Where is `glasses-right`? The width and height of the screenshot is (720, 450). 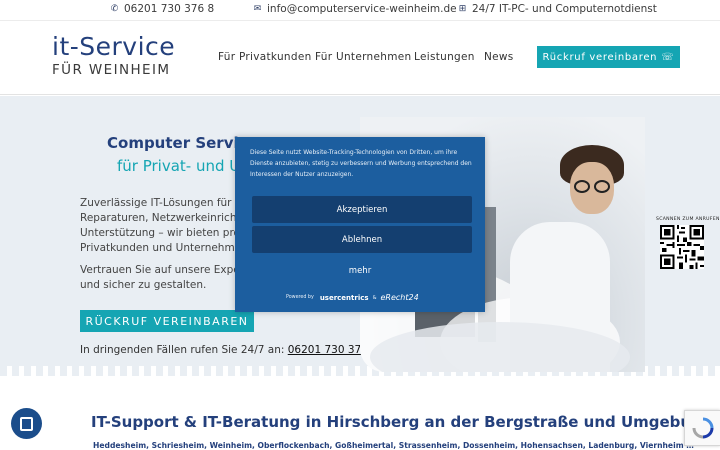
glasses-right is located at coordinates (602, 186).